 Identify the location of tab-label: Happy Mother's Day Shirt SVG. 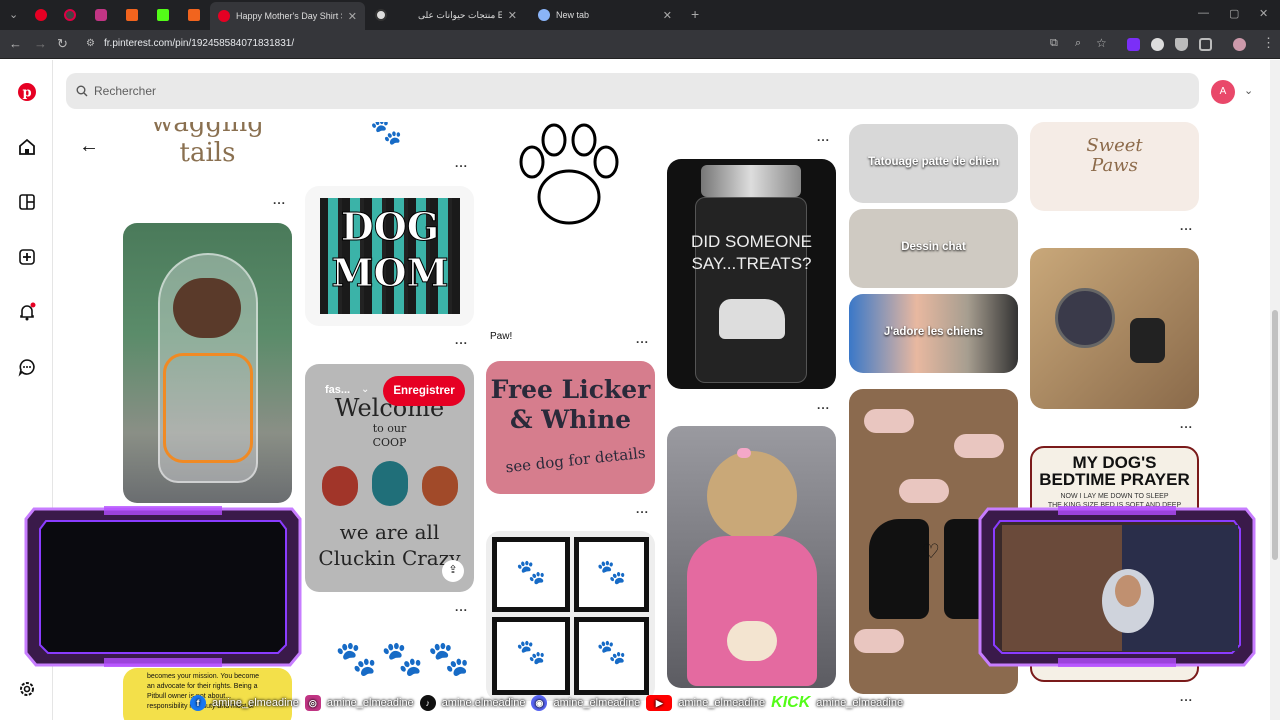
(289, 16).